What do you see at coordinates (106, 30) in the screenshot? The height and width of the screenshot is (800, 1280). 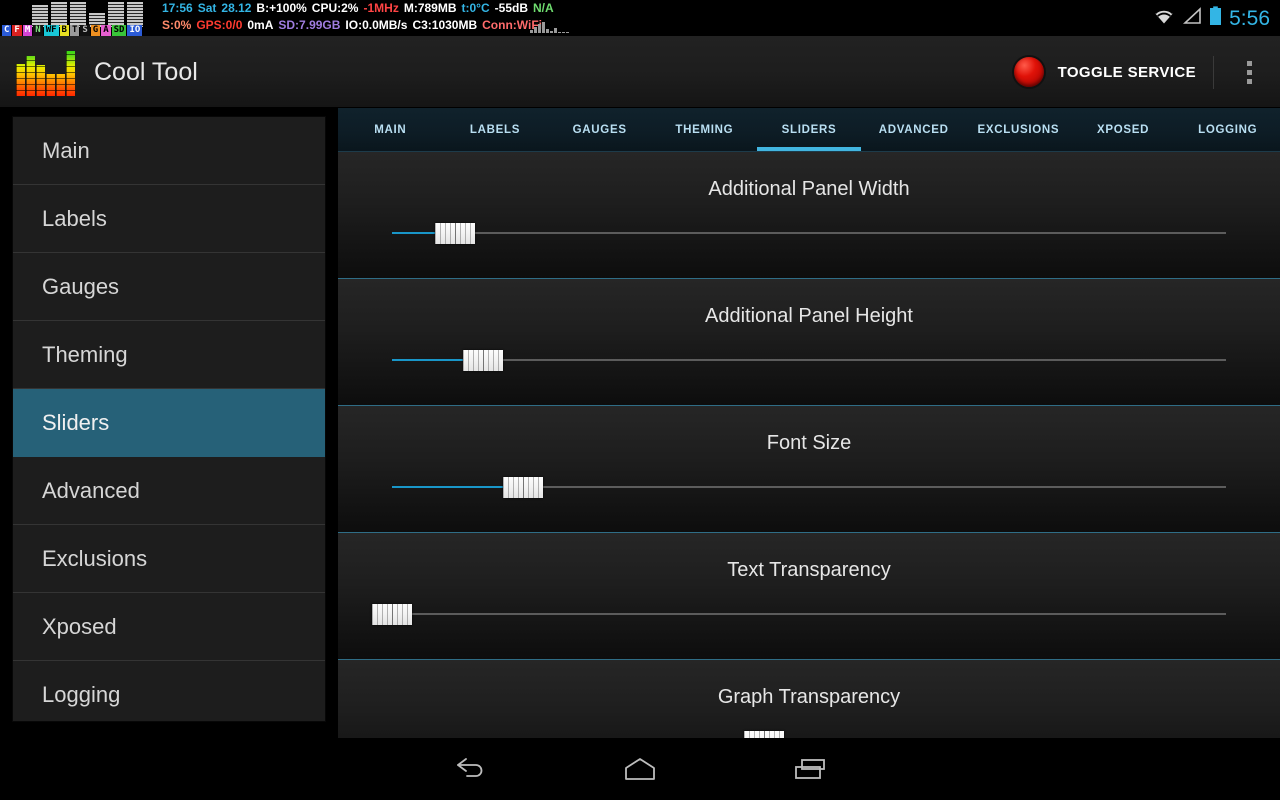 I see `status-badge: A` at bounding box center [106, 30].